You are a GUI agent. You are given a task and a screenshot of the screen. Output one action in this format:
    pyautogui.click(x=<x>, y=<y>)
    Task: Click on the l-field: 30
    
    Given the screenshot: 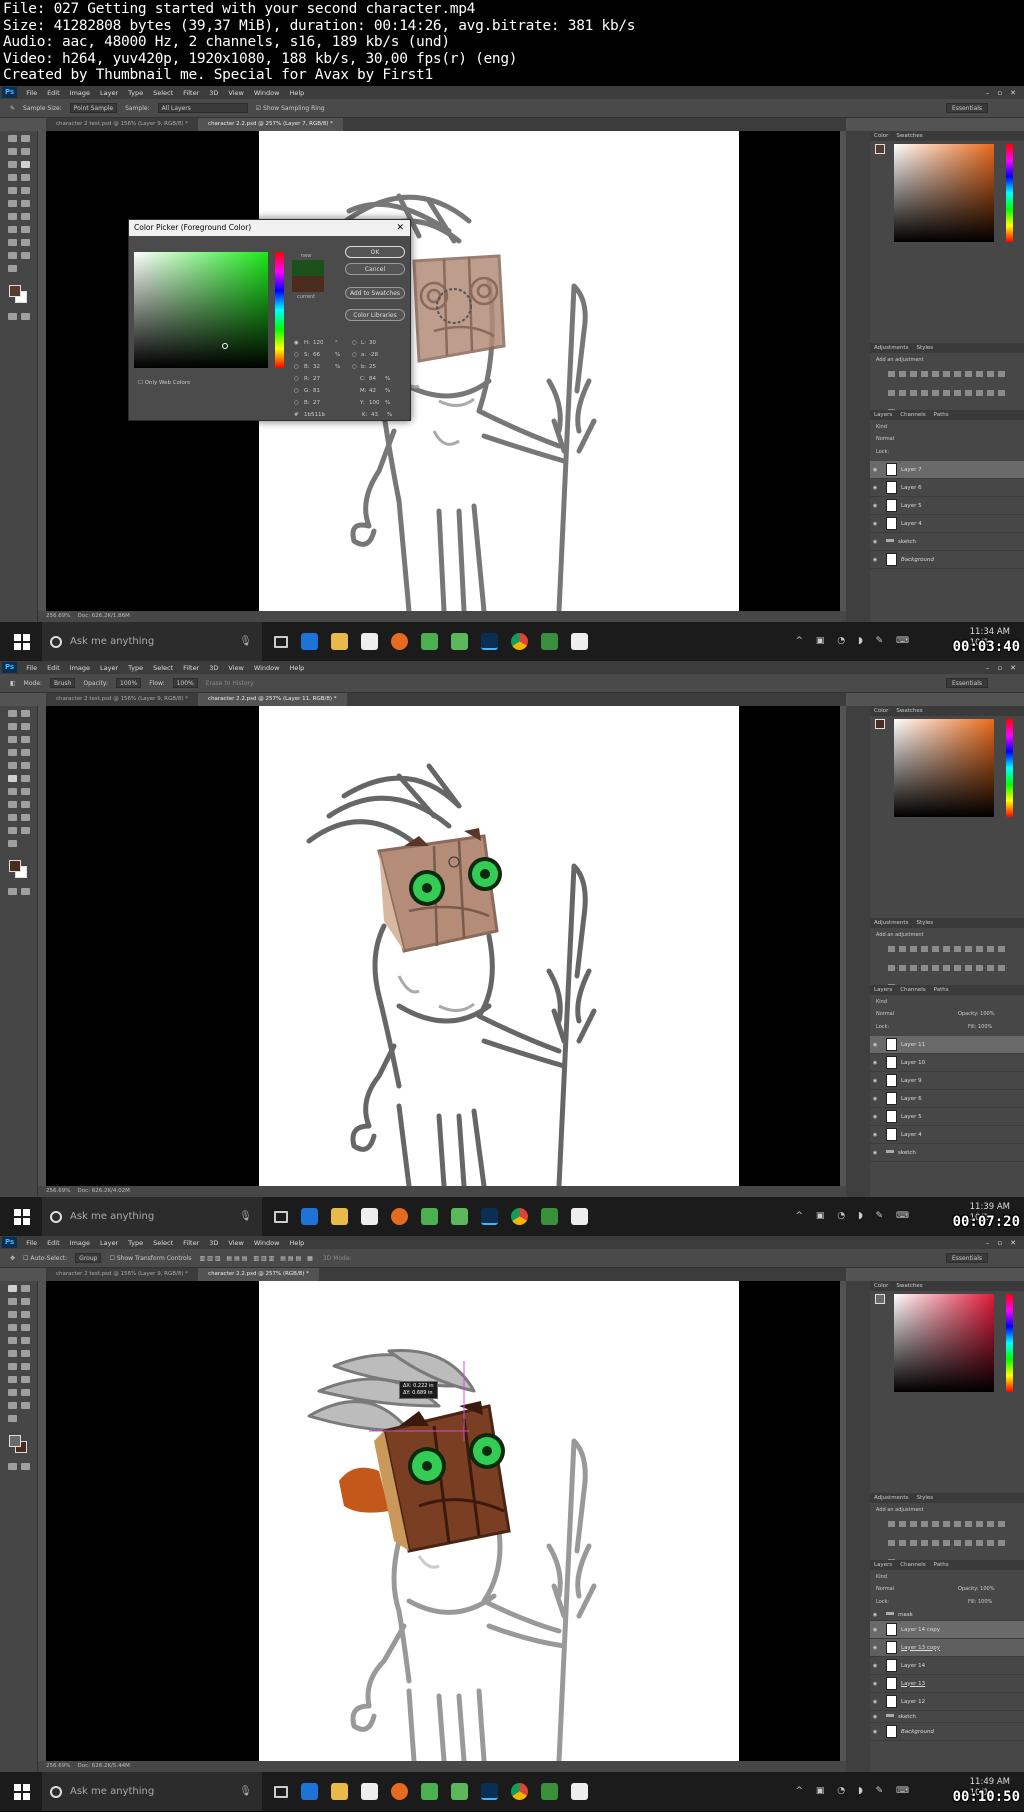 What is the action you would take?
    pyautogui.click(x=372, y=343)
    